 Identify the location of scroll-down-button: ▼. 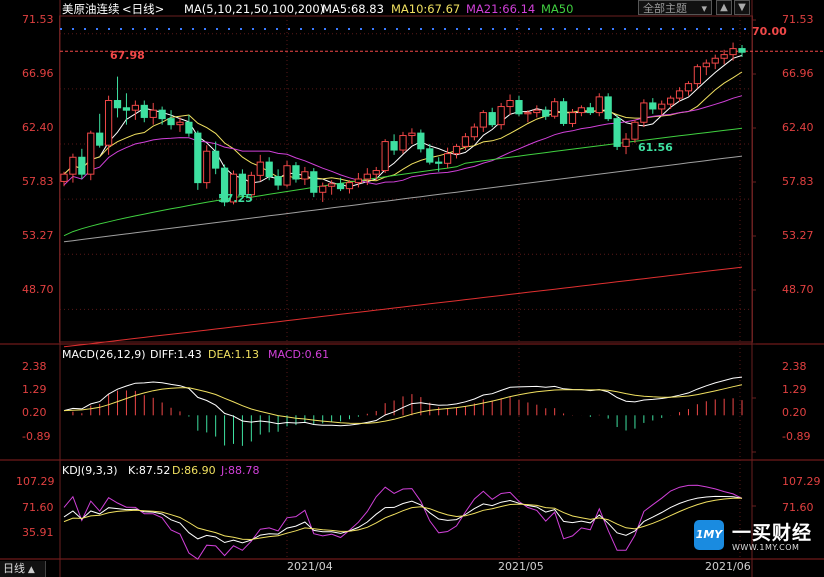
(742, 7).